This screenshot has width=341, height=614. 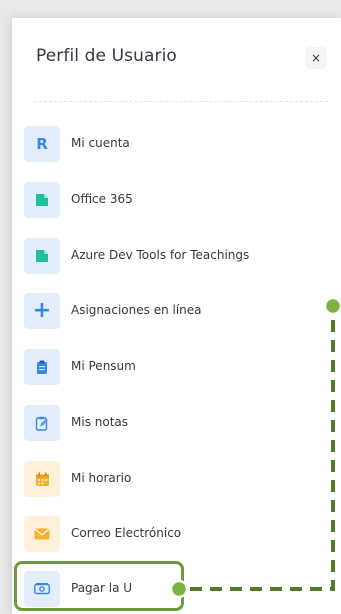 I want to click on connector-end-dot, so click(x=332, y=306).